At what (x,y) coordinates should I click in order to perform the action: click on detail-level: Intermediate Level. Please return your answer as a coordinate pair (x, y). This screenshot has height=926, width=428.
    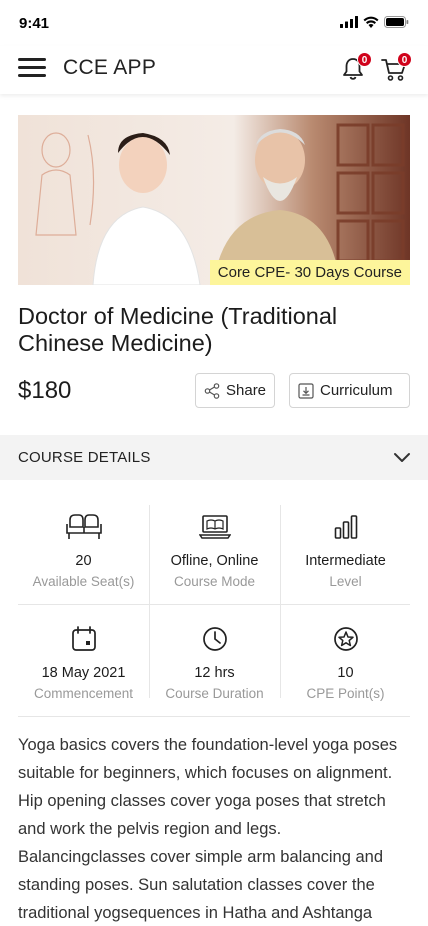
    Looking at the image, I should click on (345, 555).